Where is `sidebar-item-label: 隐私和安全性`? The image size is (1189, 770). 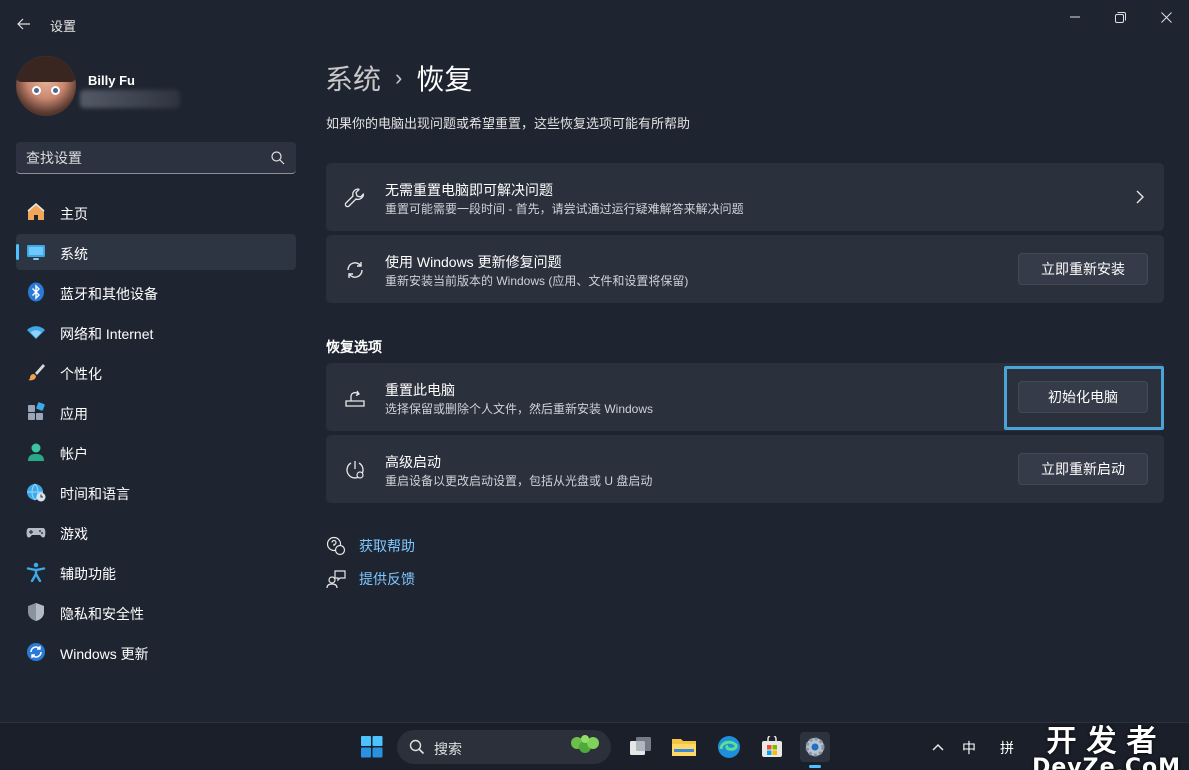 sidebar-item-label: 隐私和安全性 is located at coordinates (102, 614).